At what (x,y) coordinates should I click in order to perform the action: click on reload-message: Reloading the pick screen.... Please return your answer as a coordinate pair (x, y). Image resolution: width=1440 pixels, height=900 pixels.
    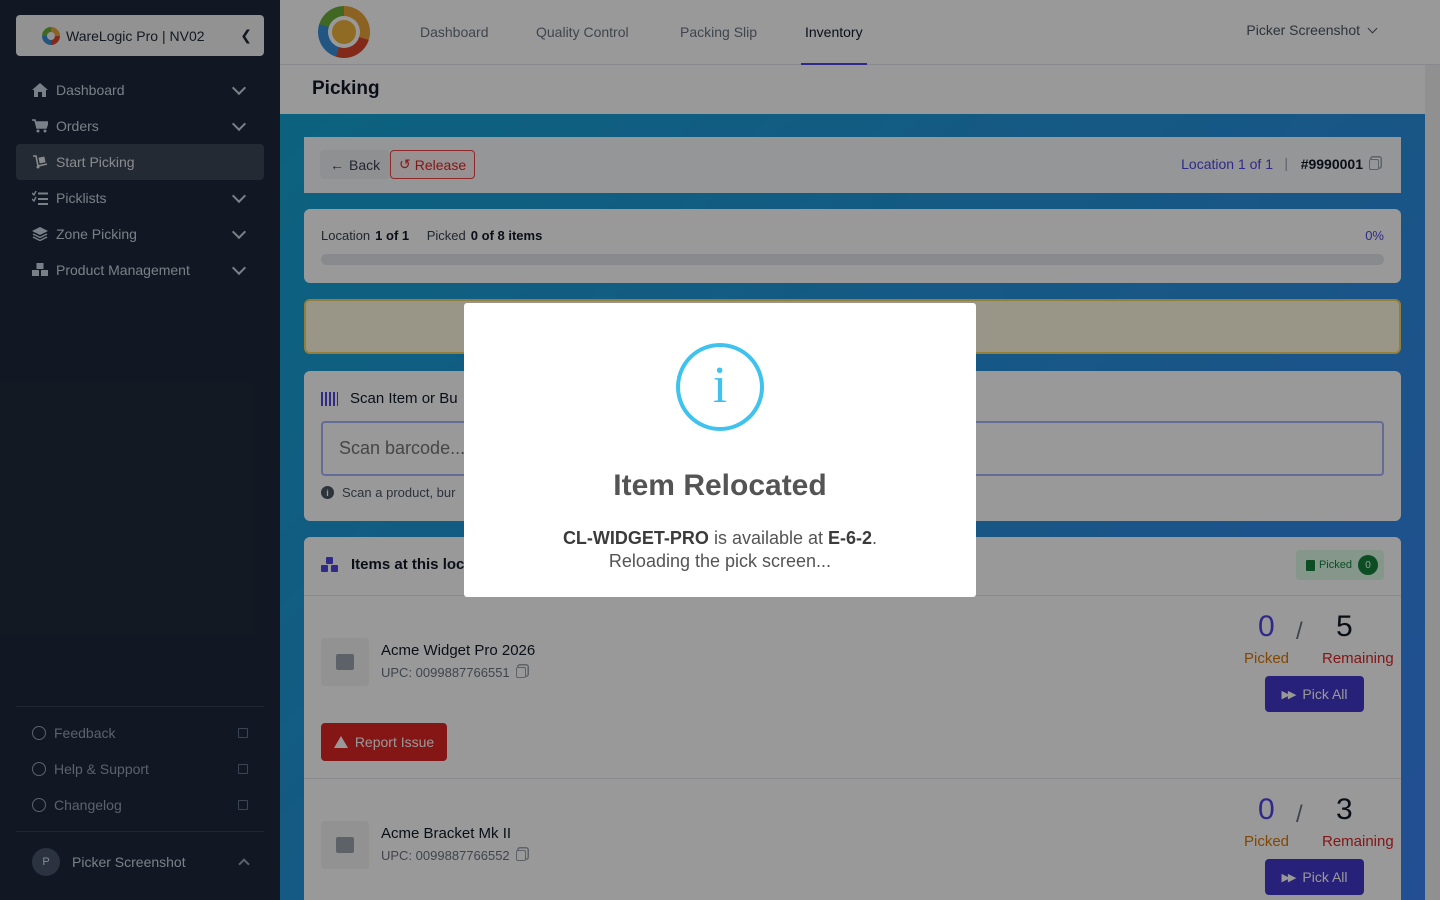
    Looking at the image, I should click on (720, 561).